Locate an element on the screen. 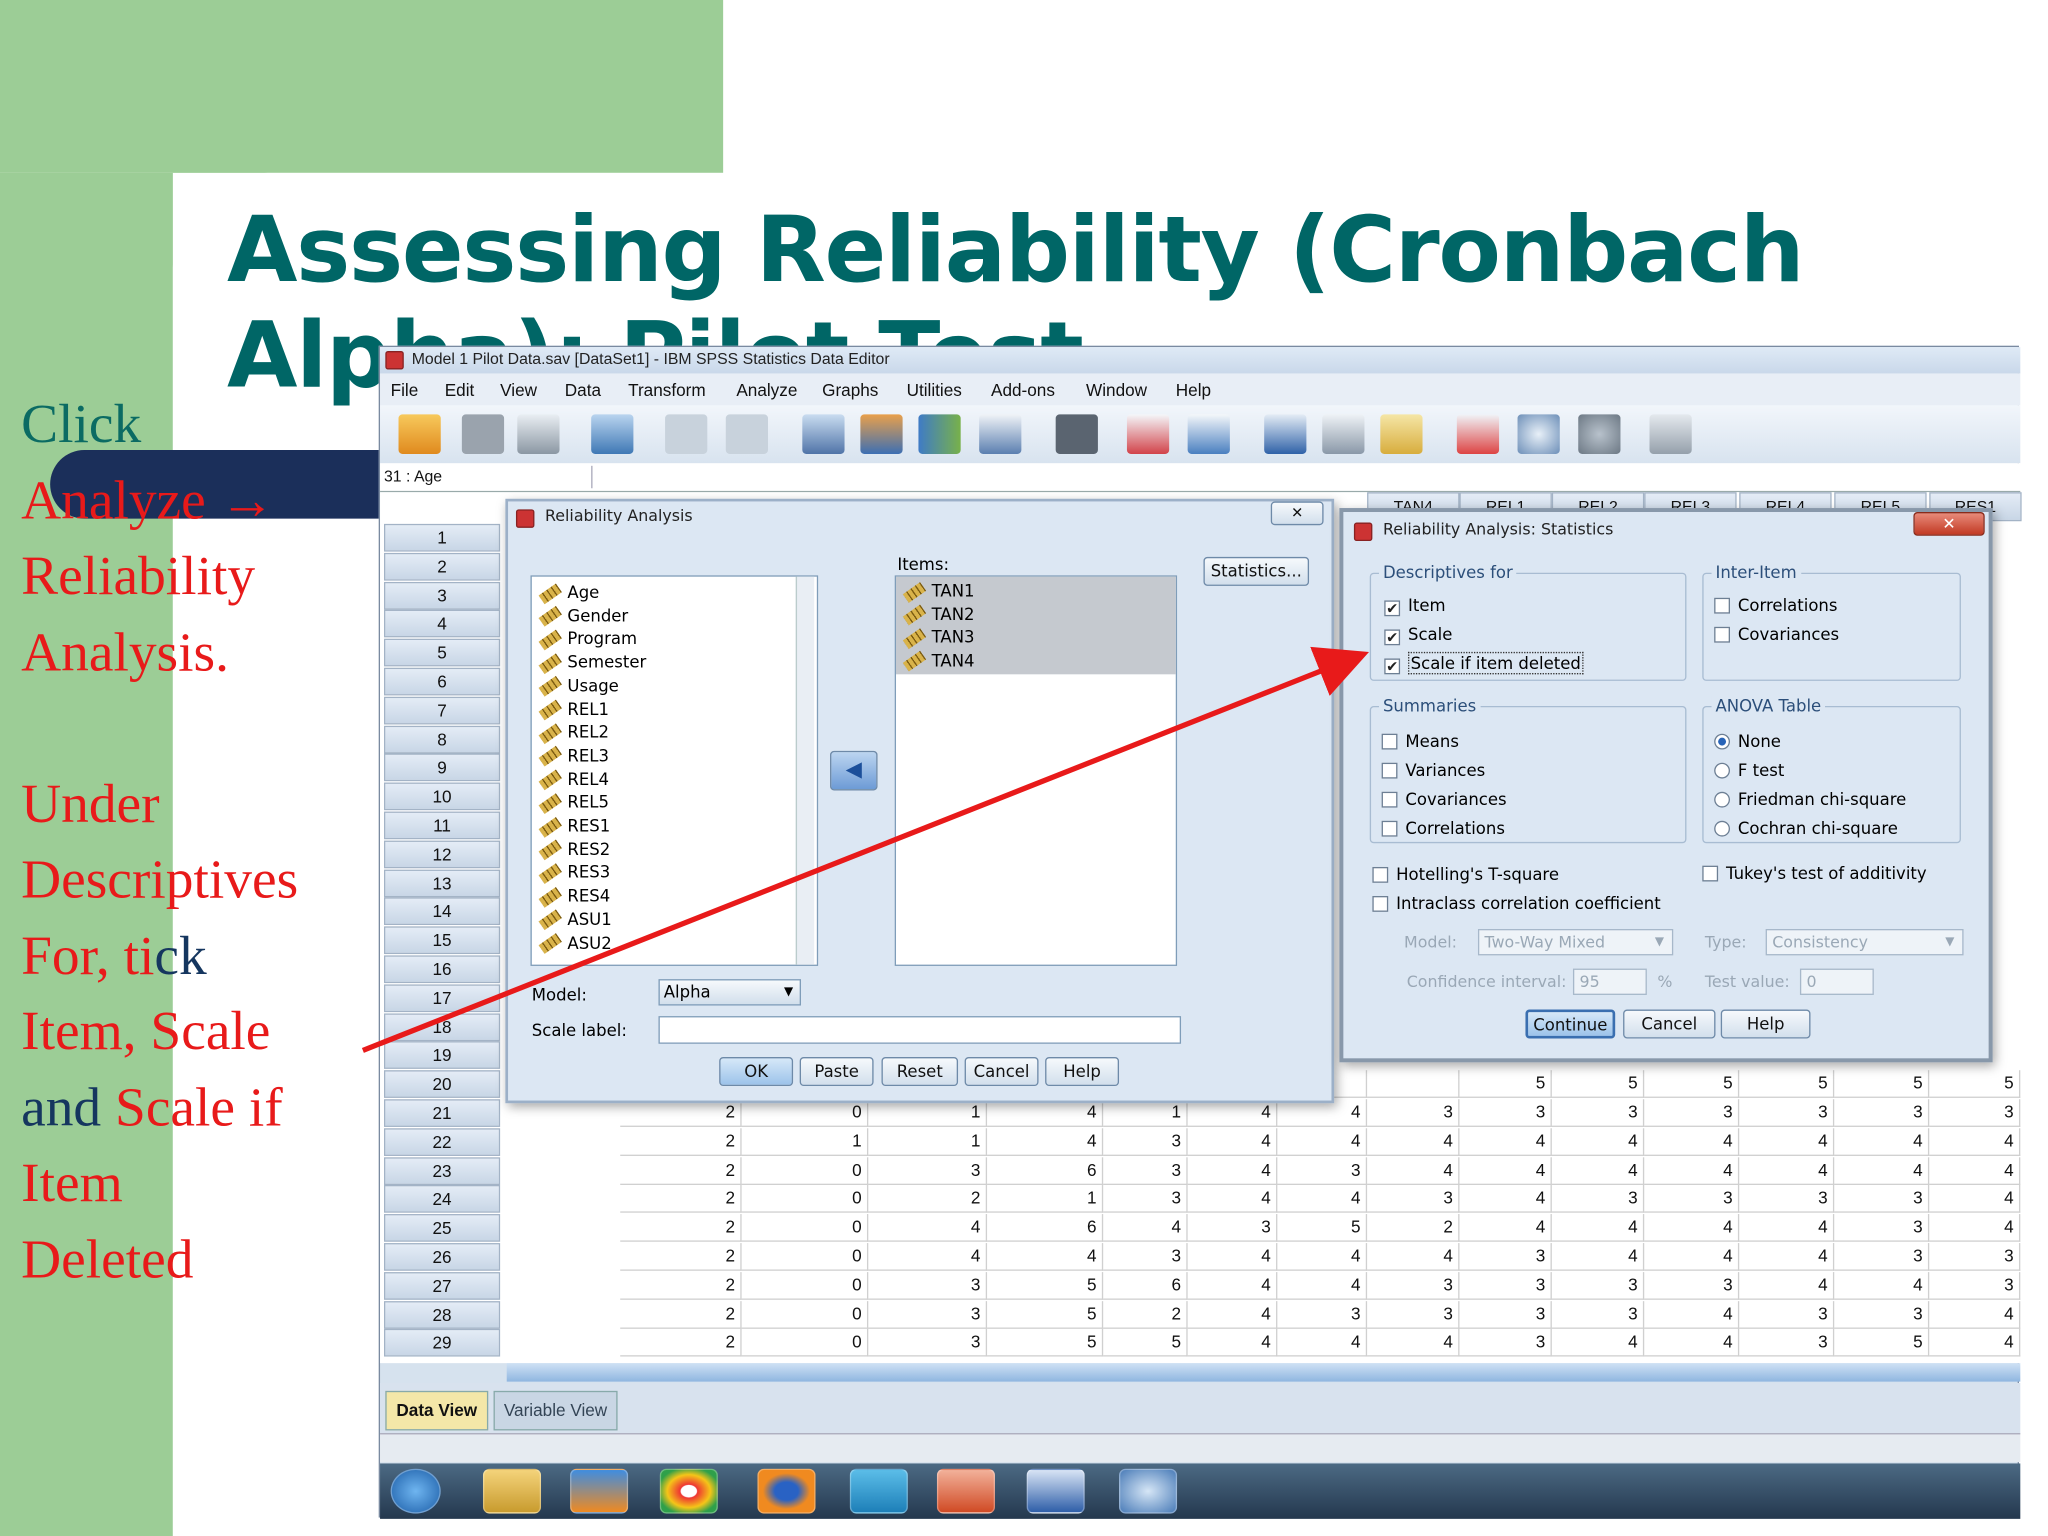  row-header: 6 is located at coordinates (442, 681).